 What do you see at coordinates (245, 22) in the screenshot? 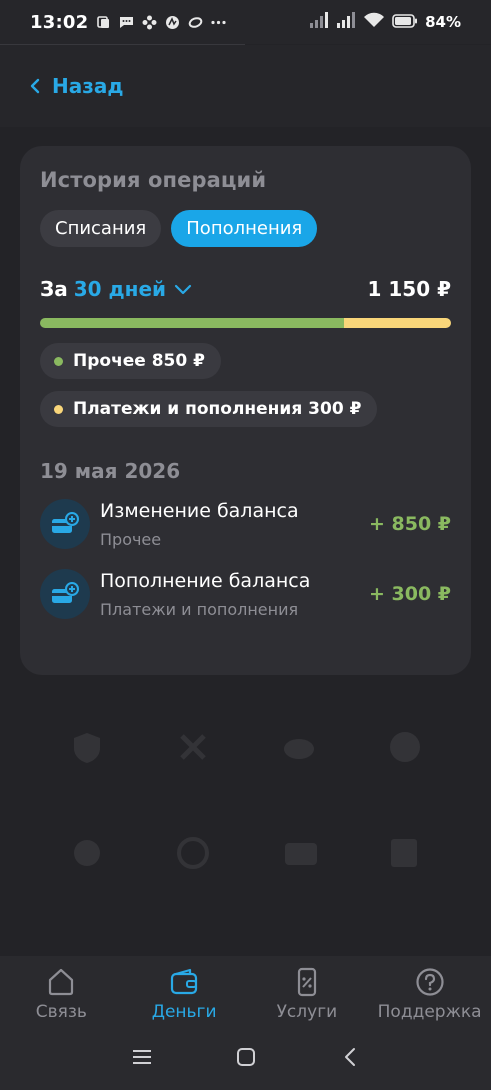
I see `status-bar: 13:02 84%` at bounding box center [245, 22].